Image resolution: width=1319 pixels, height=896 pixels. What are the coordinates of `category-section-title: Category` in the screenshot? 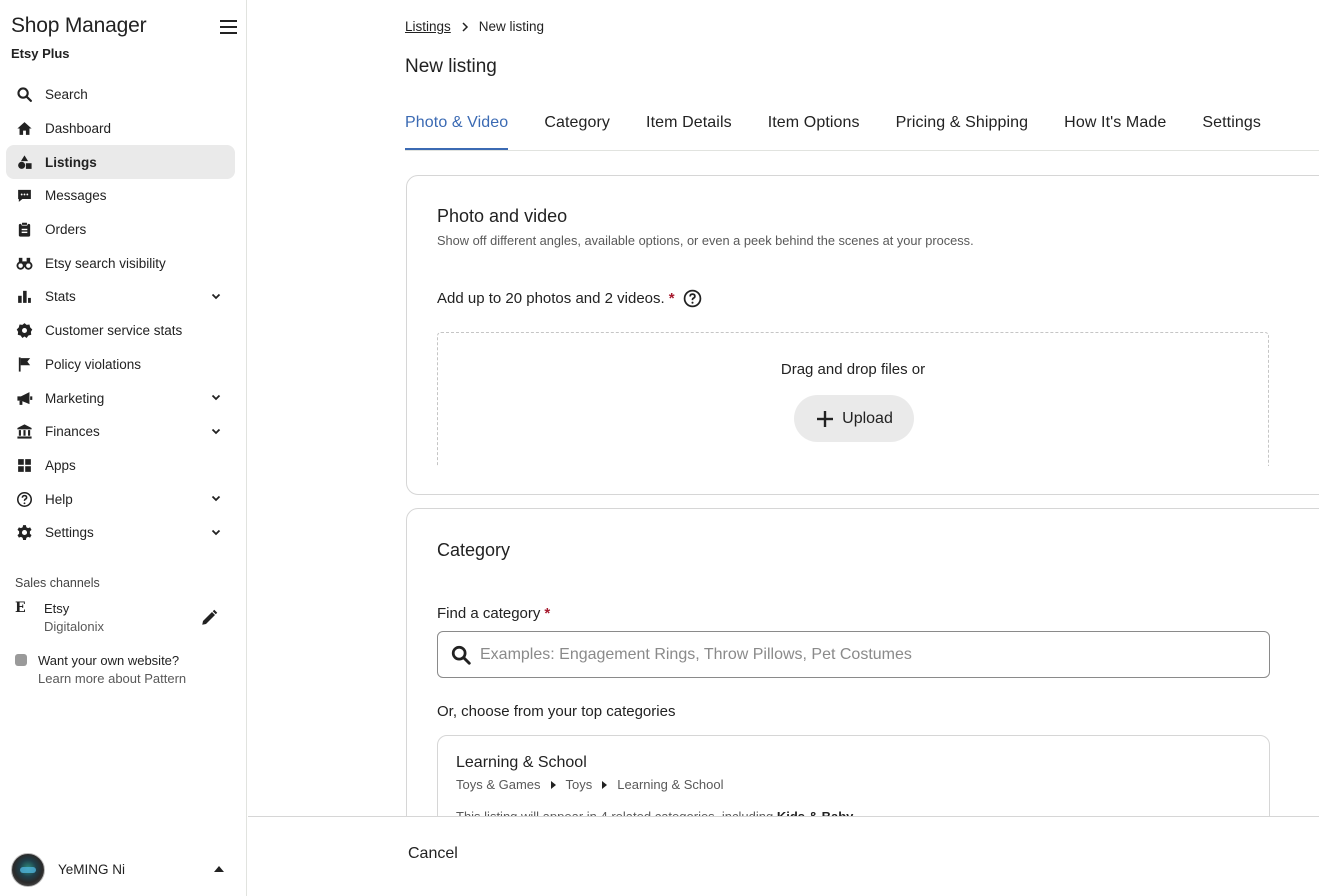 It's located at (474, 550).